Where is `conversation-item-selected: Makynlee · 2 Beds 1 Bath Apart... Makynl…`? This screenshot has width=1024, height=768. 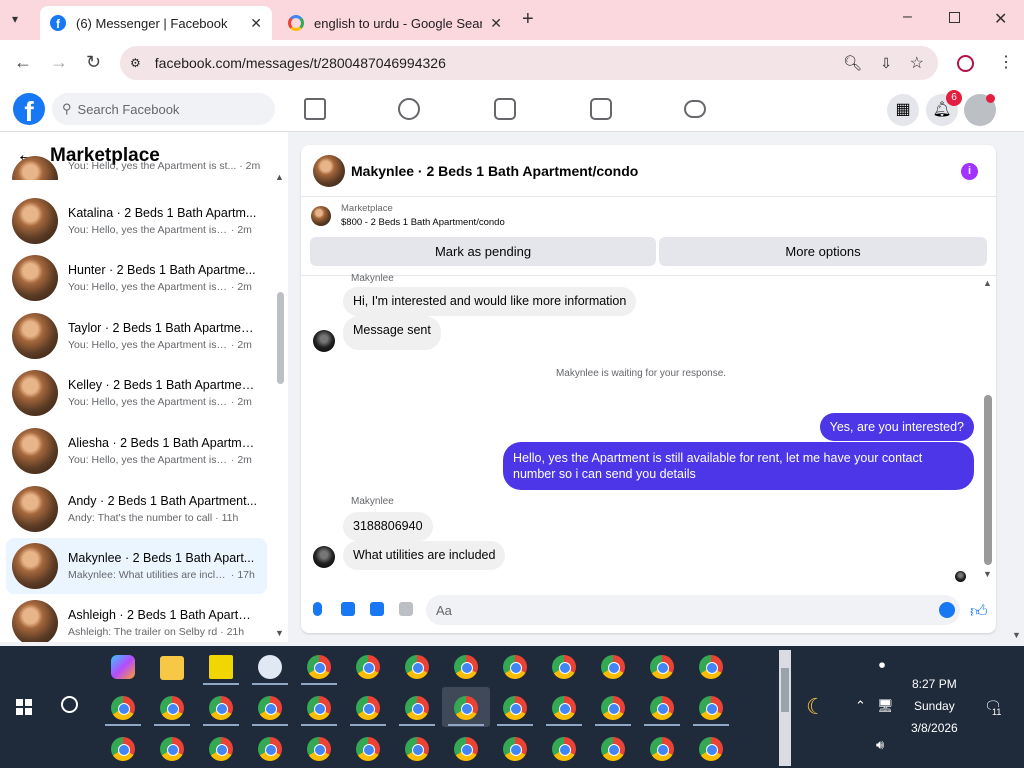
conversation-item-selected: Makynlee · 2 Beds 1 Bath Apart... Makynl… is located at coordinates (136, 566).